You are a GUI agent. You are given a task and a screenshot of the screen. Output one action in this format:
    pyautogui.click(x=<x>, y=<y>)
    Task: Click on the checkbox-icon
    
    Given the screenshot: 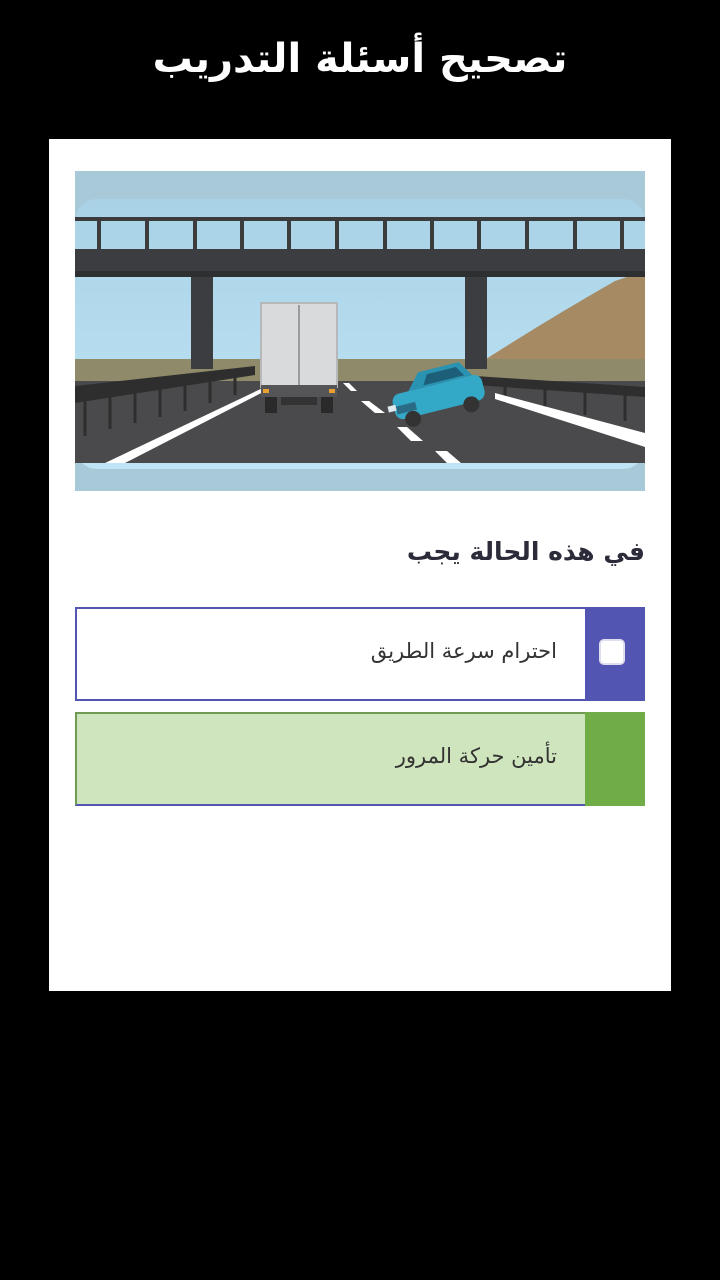 What is the action you would take?
    pyautogui.click(x=612, y=652)
    